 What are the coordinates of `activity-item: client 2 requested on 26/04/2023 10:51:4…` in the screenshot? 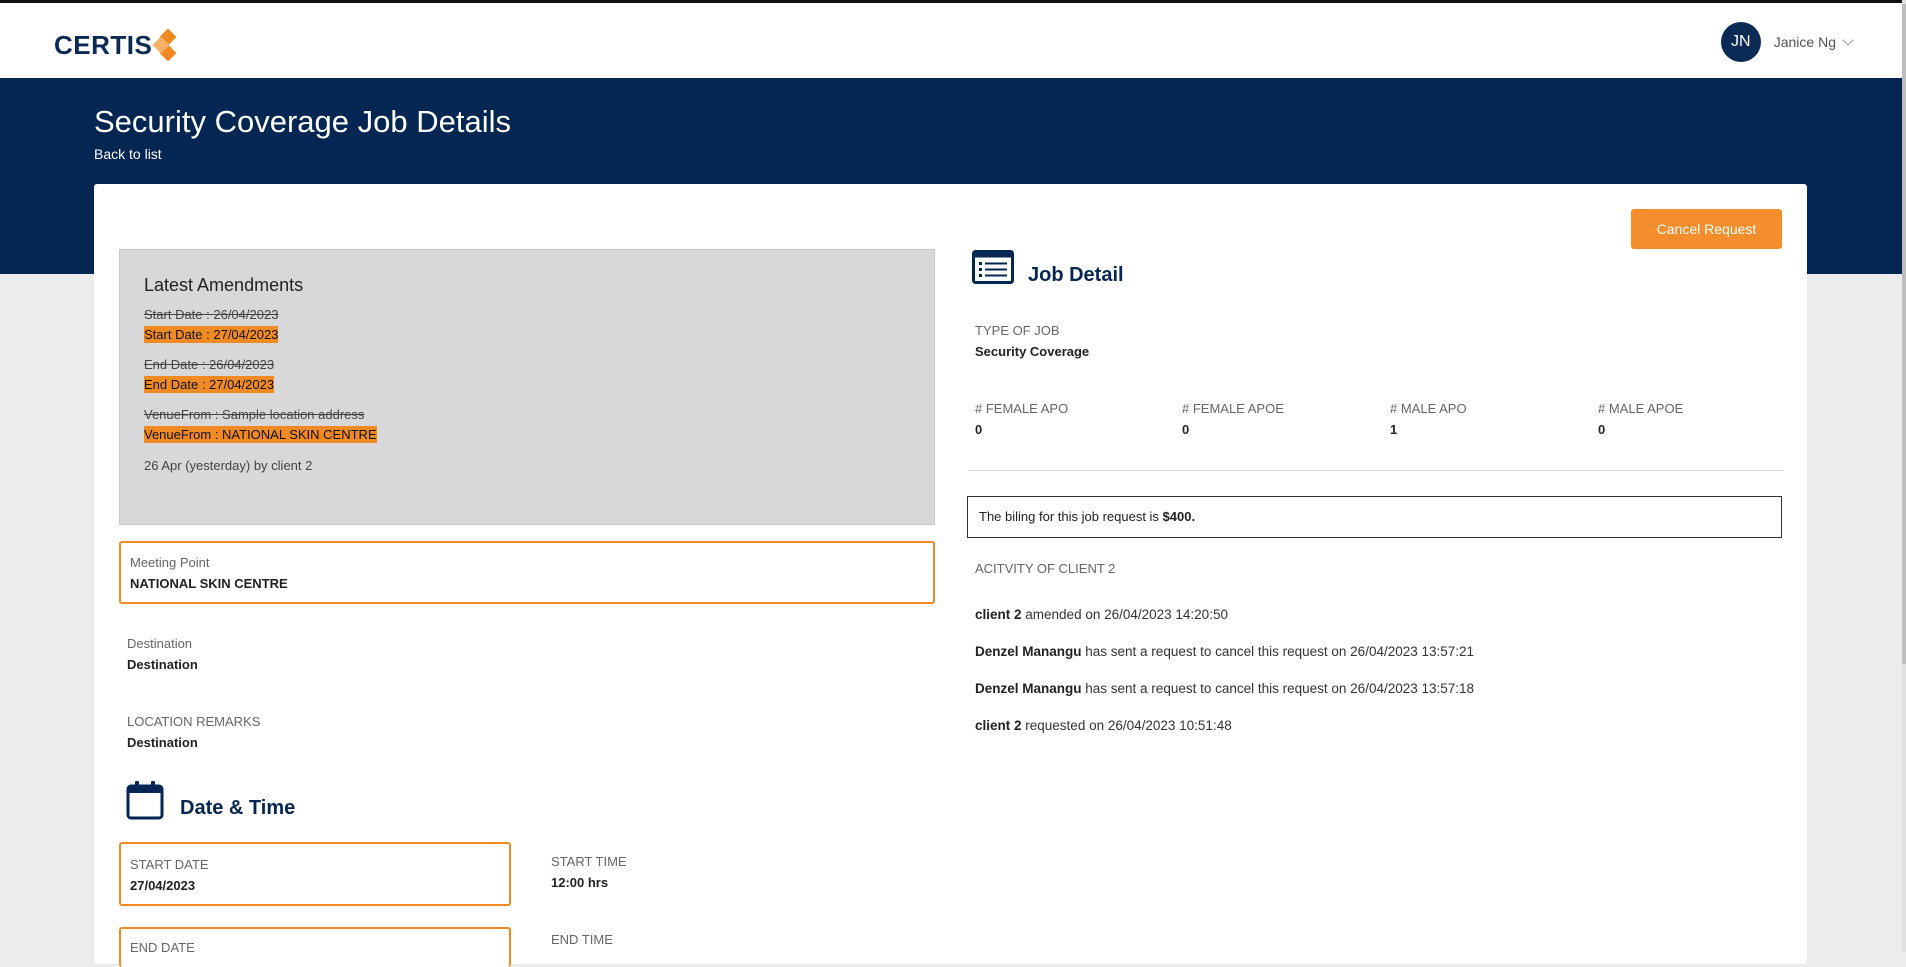 It's located at (1103, 725).